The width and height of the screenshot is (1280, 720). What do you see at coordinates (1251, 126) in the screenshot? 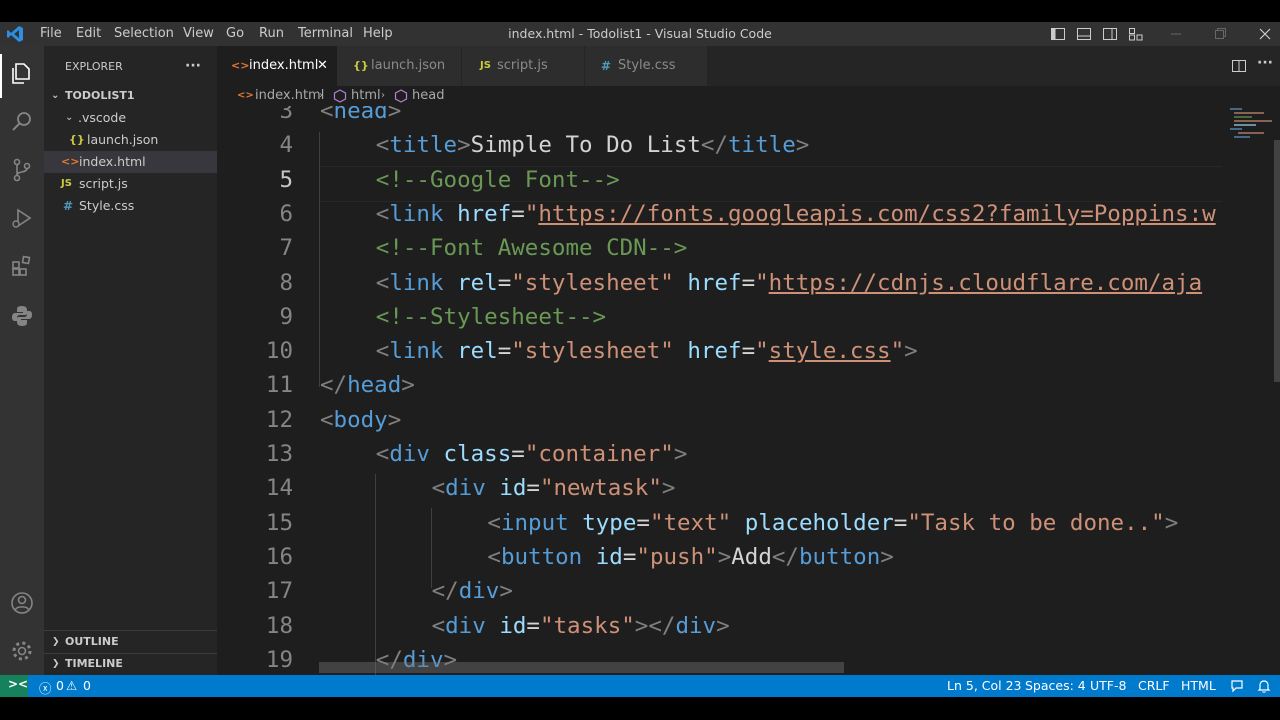
I see `minimap` at bounding box center [1251, 126].